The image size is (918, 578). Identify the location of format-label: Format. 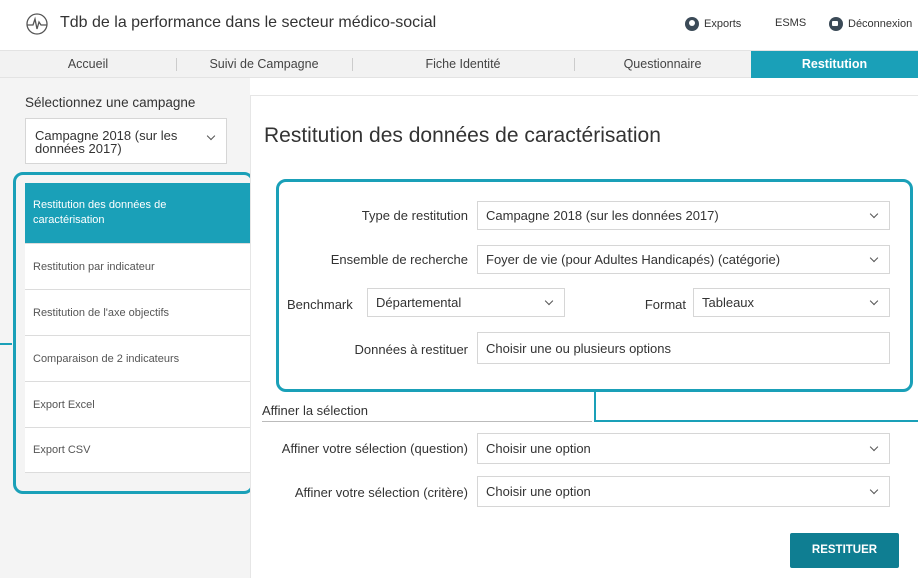
(665, 304).